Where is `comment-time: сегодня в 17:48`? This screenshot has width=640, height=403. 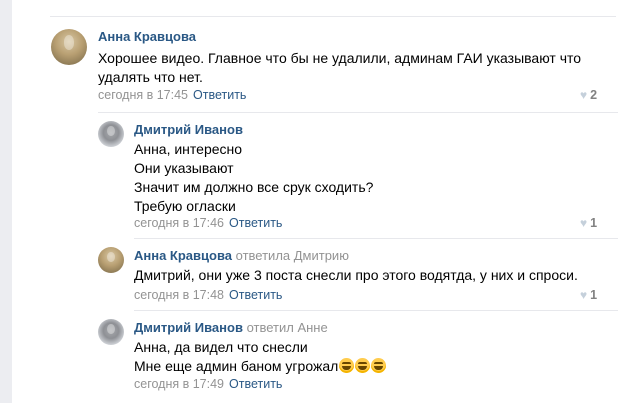
comment-time: сегодня в 17:48 is located at coordinates (179, 295).